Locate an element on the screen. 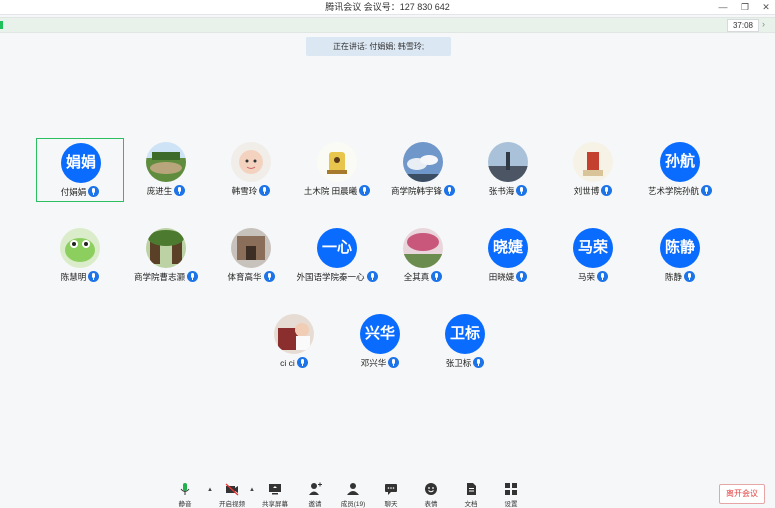  participant-name: 韩雪玲 is located at coordinates (244, 191).